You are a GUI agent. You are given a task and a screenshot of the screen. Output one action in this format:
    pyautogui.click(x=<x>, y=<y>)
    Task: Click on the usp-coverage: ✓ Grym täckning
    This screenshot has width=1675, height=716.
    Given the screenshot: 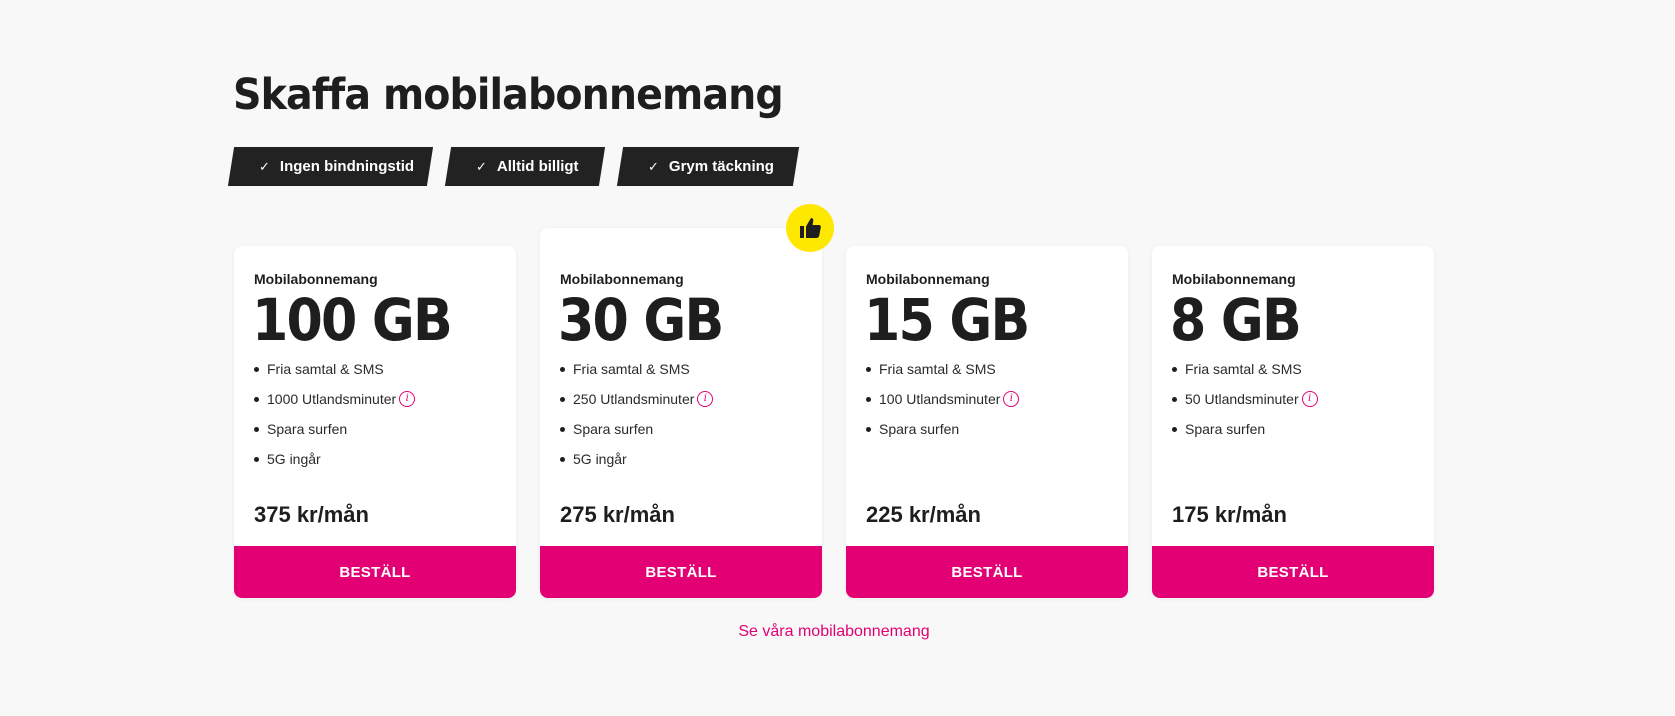 What is the action you would take?
    pyautogui.click(x=708, y=166)
    